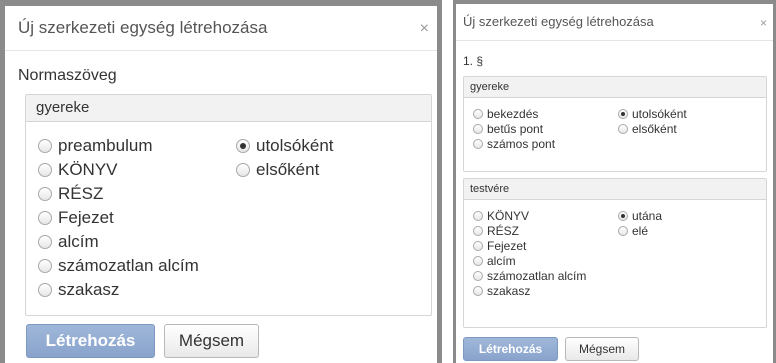 This screenshot has width=776, height=363. I want to click on radio-label: preambulum, so click(105, 145).